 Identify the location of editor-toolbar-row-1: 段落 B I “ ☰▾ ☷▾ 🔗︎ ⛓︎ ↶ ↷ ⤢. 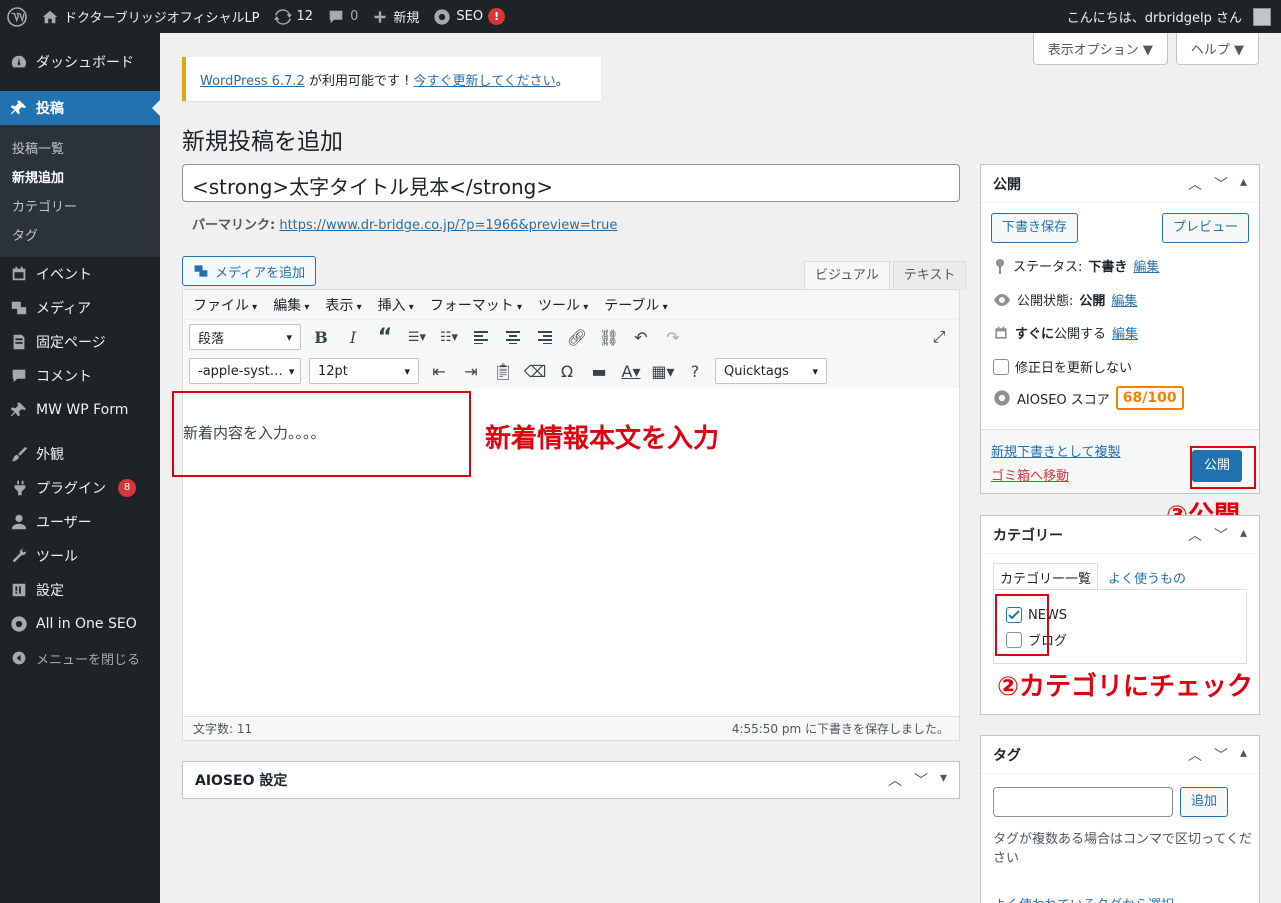
(571, 337).